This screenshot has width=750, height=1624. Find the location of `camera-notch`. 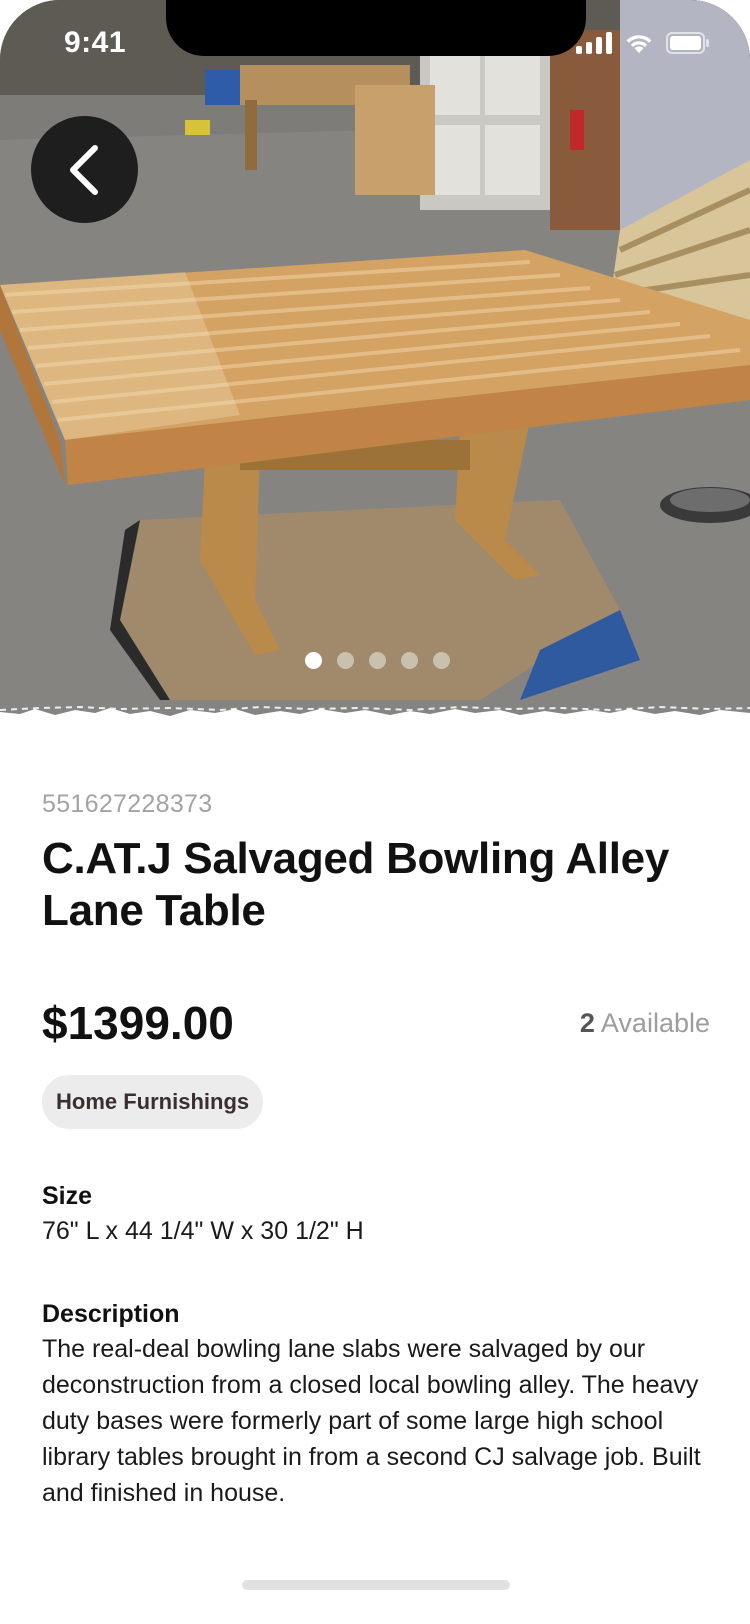

camera-notch is located at coordinates (376, 28).